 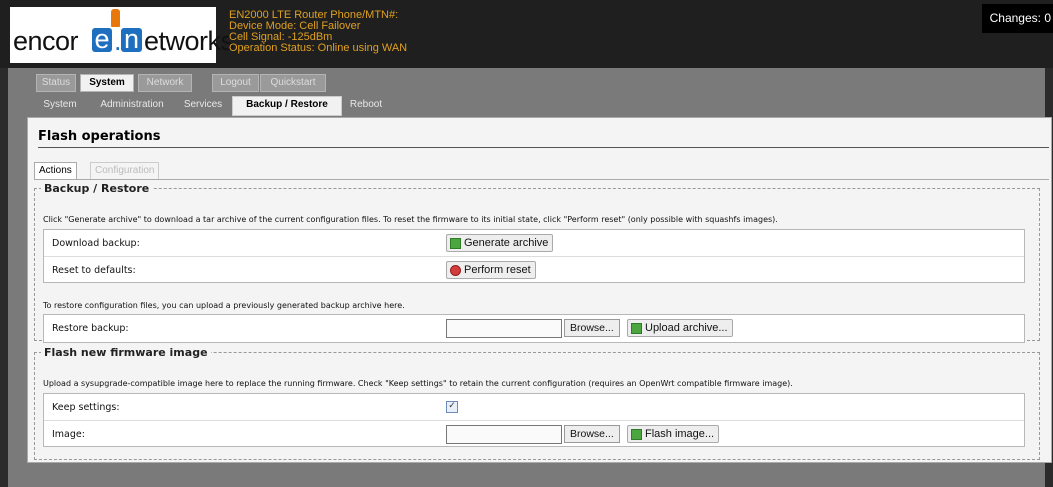 I want to click on reset-defaults-row: Reset to defaults: Perform reset, so click(x=534, y=269).